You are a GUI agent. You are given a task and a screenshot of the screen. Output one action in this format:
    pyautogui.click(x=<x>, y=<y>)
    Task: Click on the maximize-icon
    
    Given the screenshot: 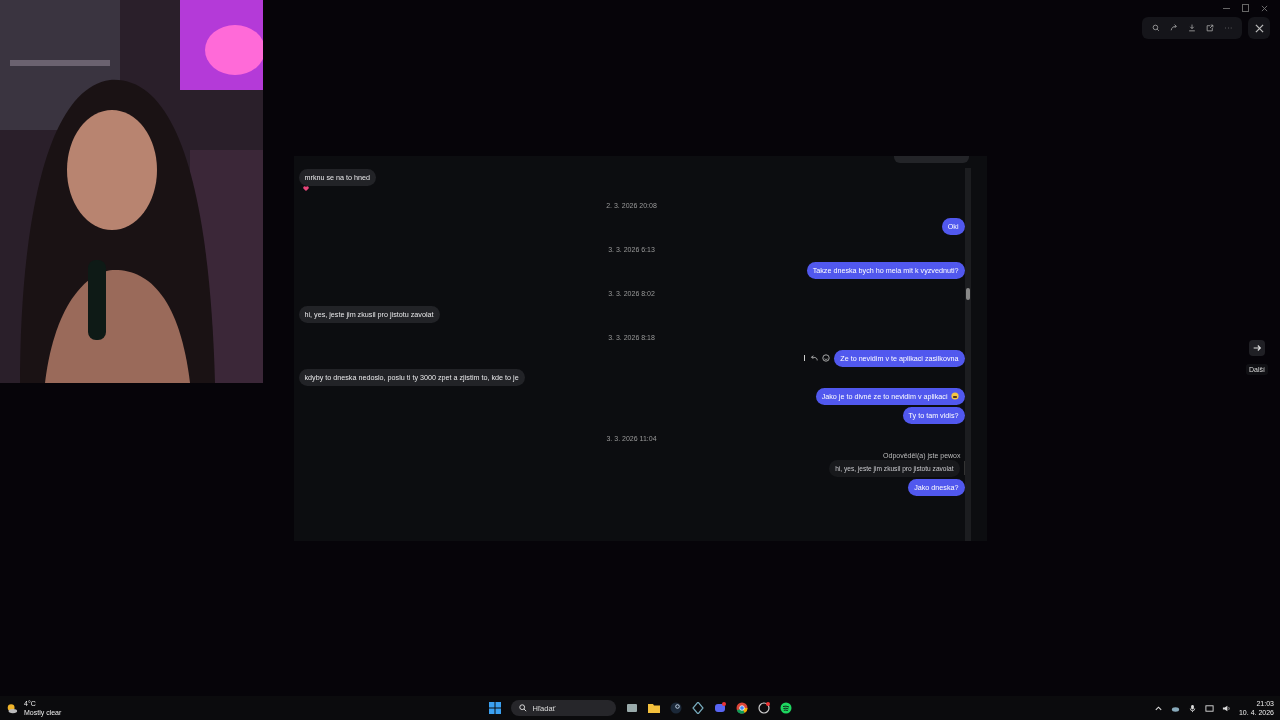 What is the action you would take?
    pyautogui.click(x=1245, y=8)
    